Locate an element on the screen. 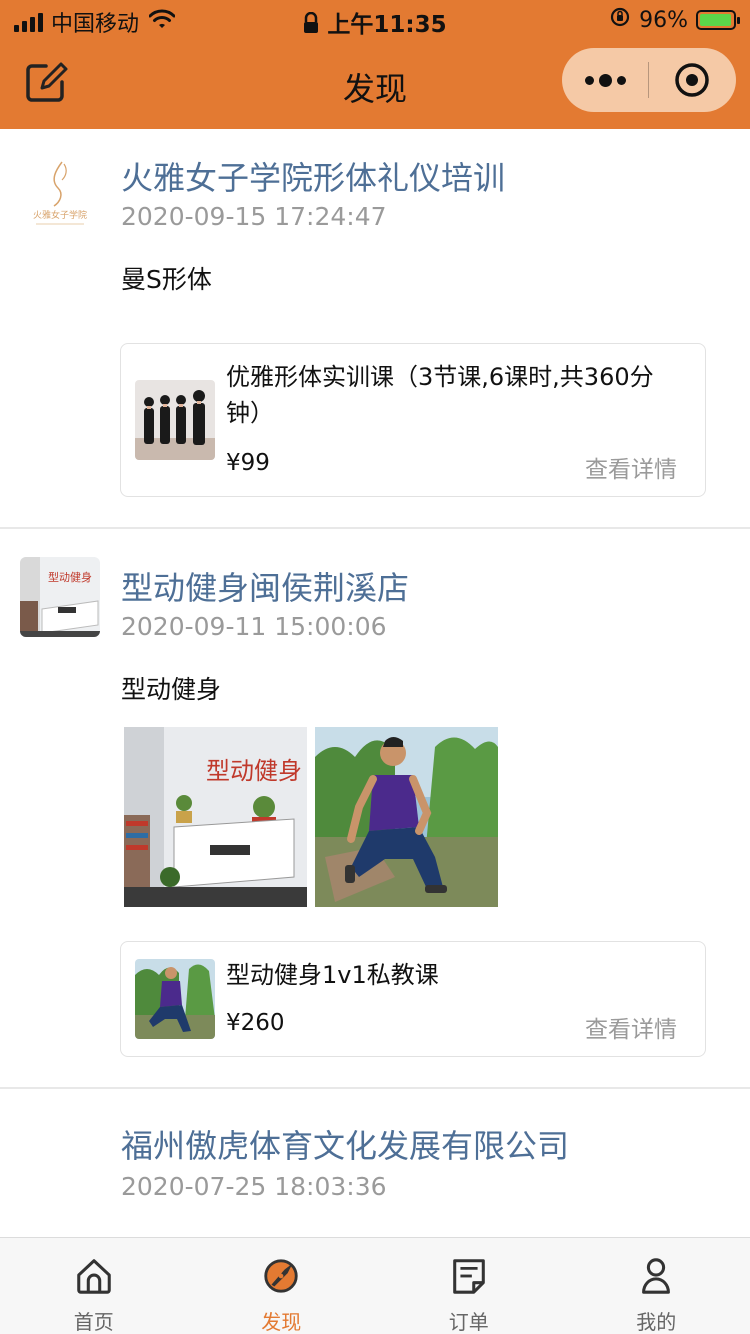  trainer-outdoor-photo is located at coordinates (406, 817).